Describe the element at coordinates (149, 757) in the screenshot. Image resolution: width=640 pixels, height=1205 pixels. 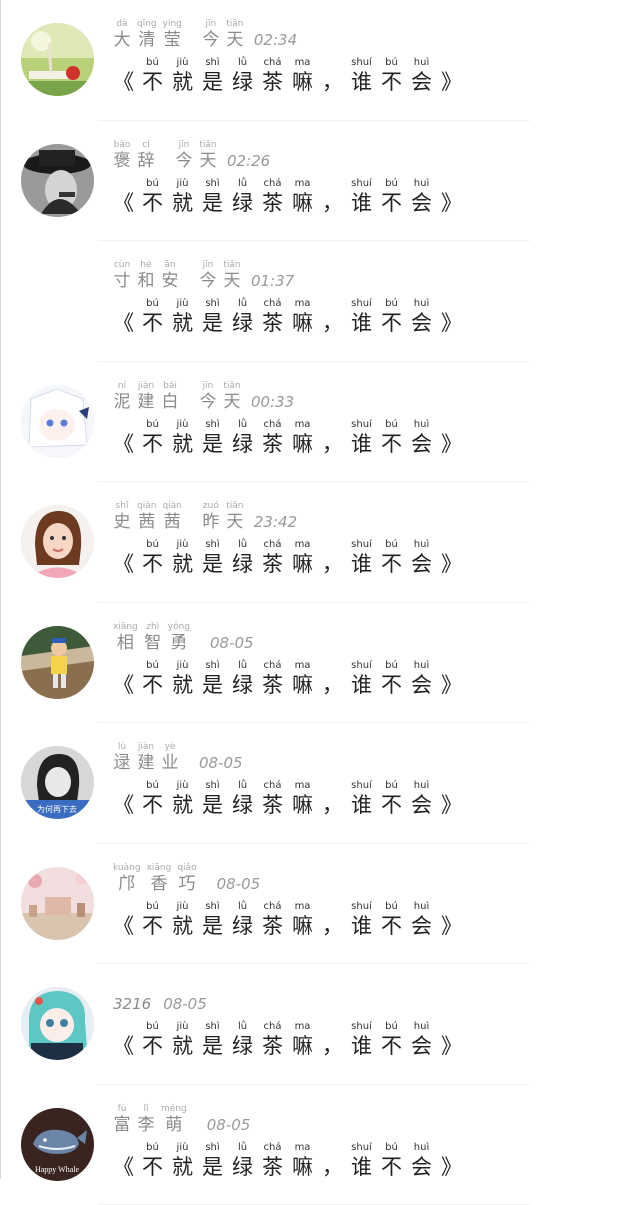
I see `username: lù逯jiàn建yè业` at that location.